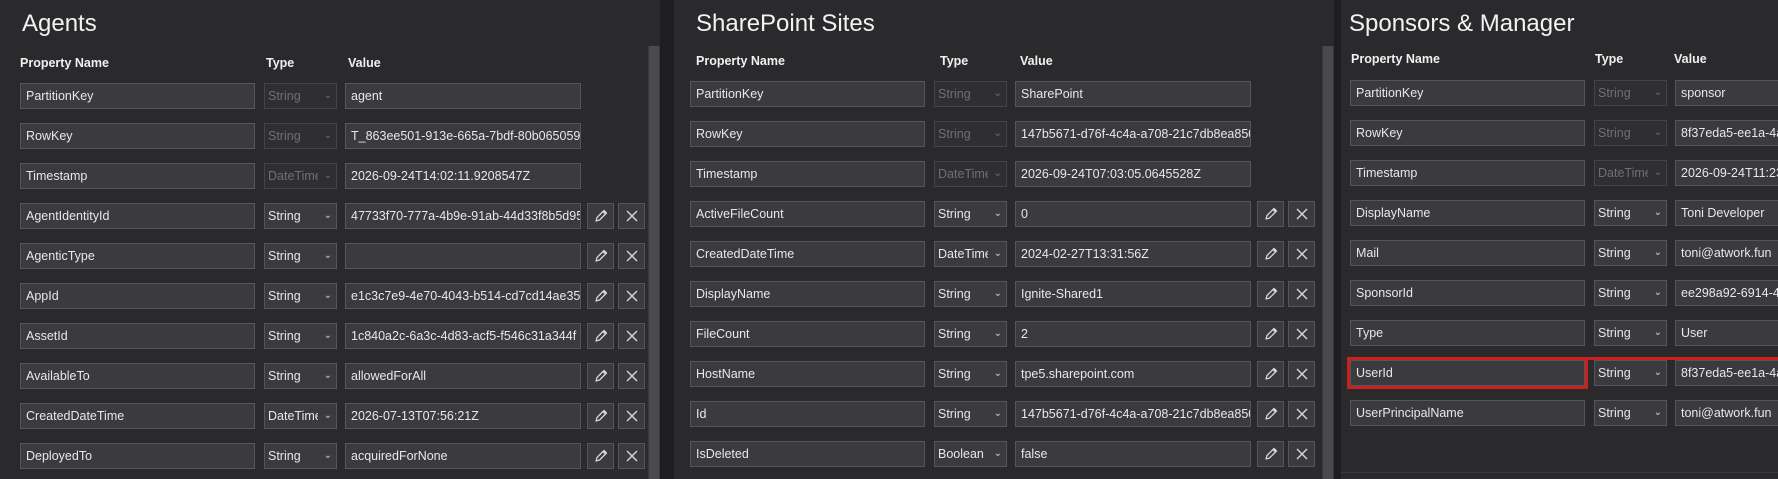 This screenshot has height=479, width=1778. What do you see at coordinates (970, 454) in the screenshot?
I see `type-select: Boolean ⌄` at bounding box center [970, 454].